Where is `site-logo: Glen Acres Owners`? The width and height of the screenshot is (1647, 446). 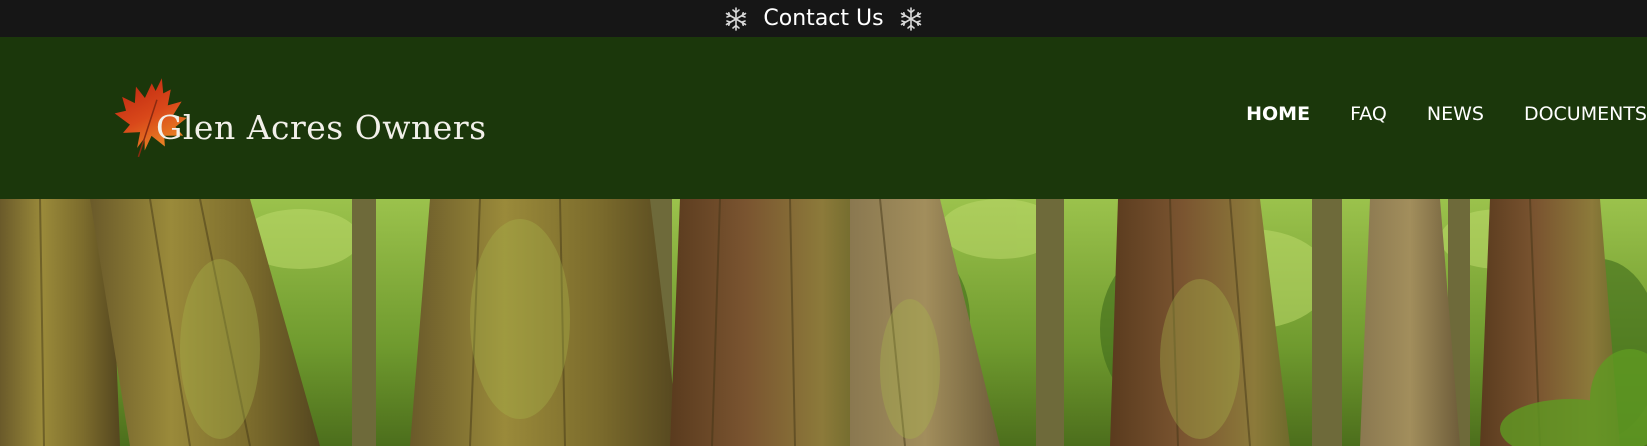 site-logo: Glen Acres Owners is located at coordinates (299, 120).